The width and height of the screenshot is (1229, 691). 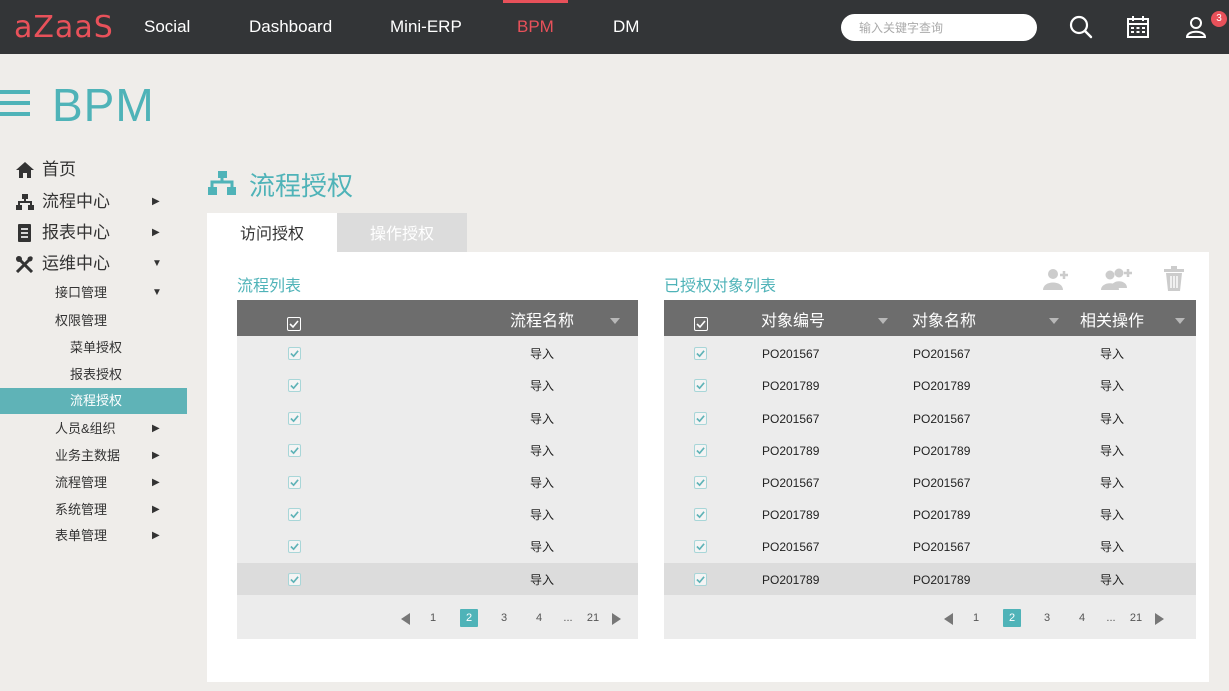 What do you see at coordinates (93, 429) in the screenshot?
I see `sidebar-sub-people-org: 人员&组织 ▶` at bounding box center [93, 429].